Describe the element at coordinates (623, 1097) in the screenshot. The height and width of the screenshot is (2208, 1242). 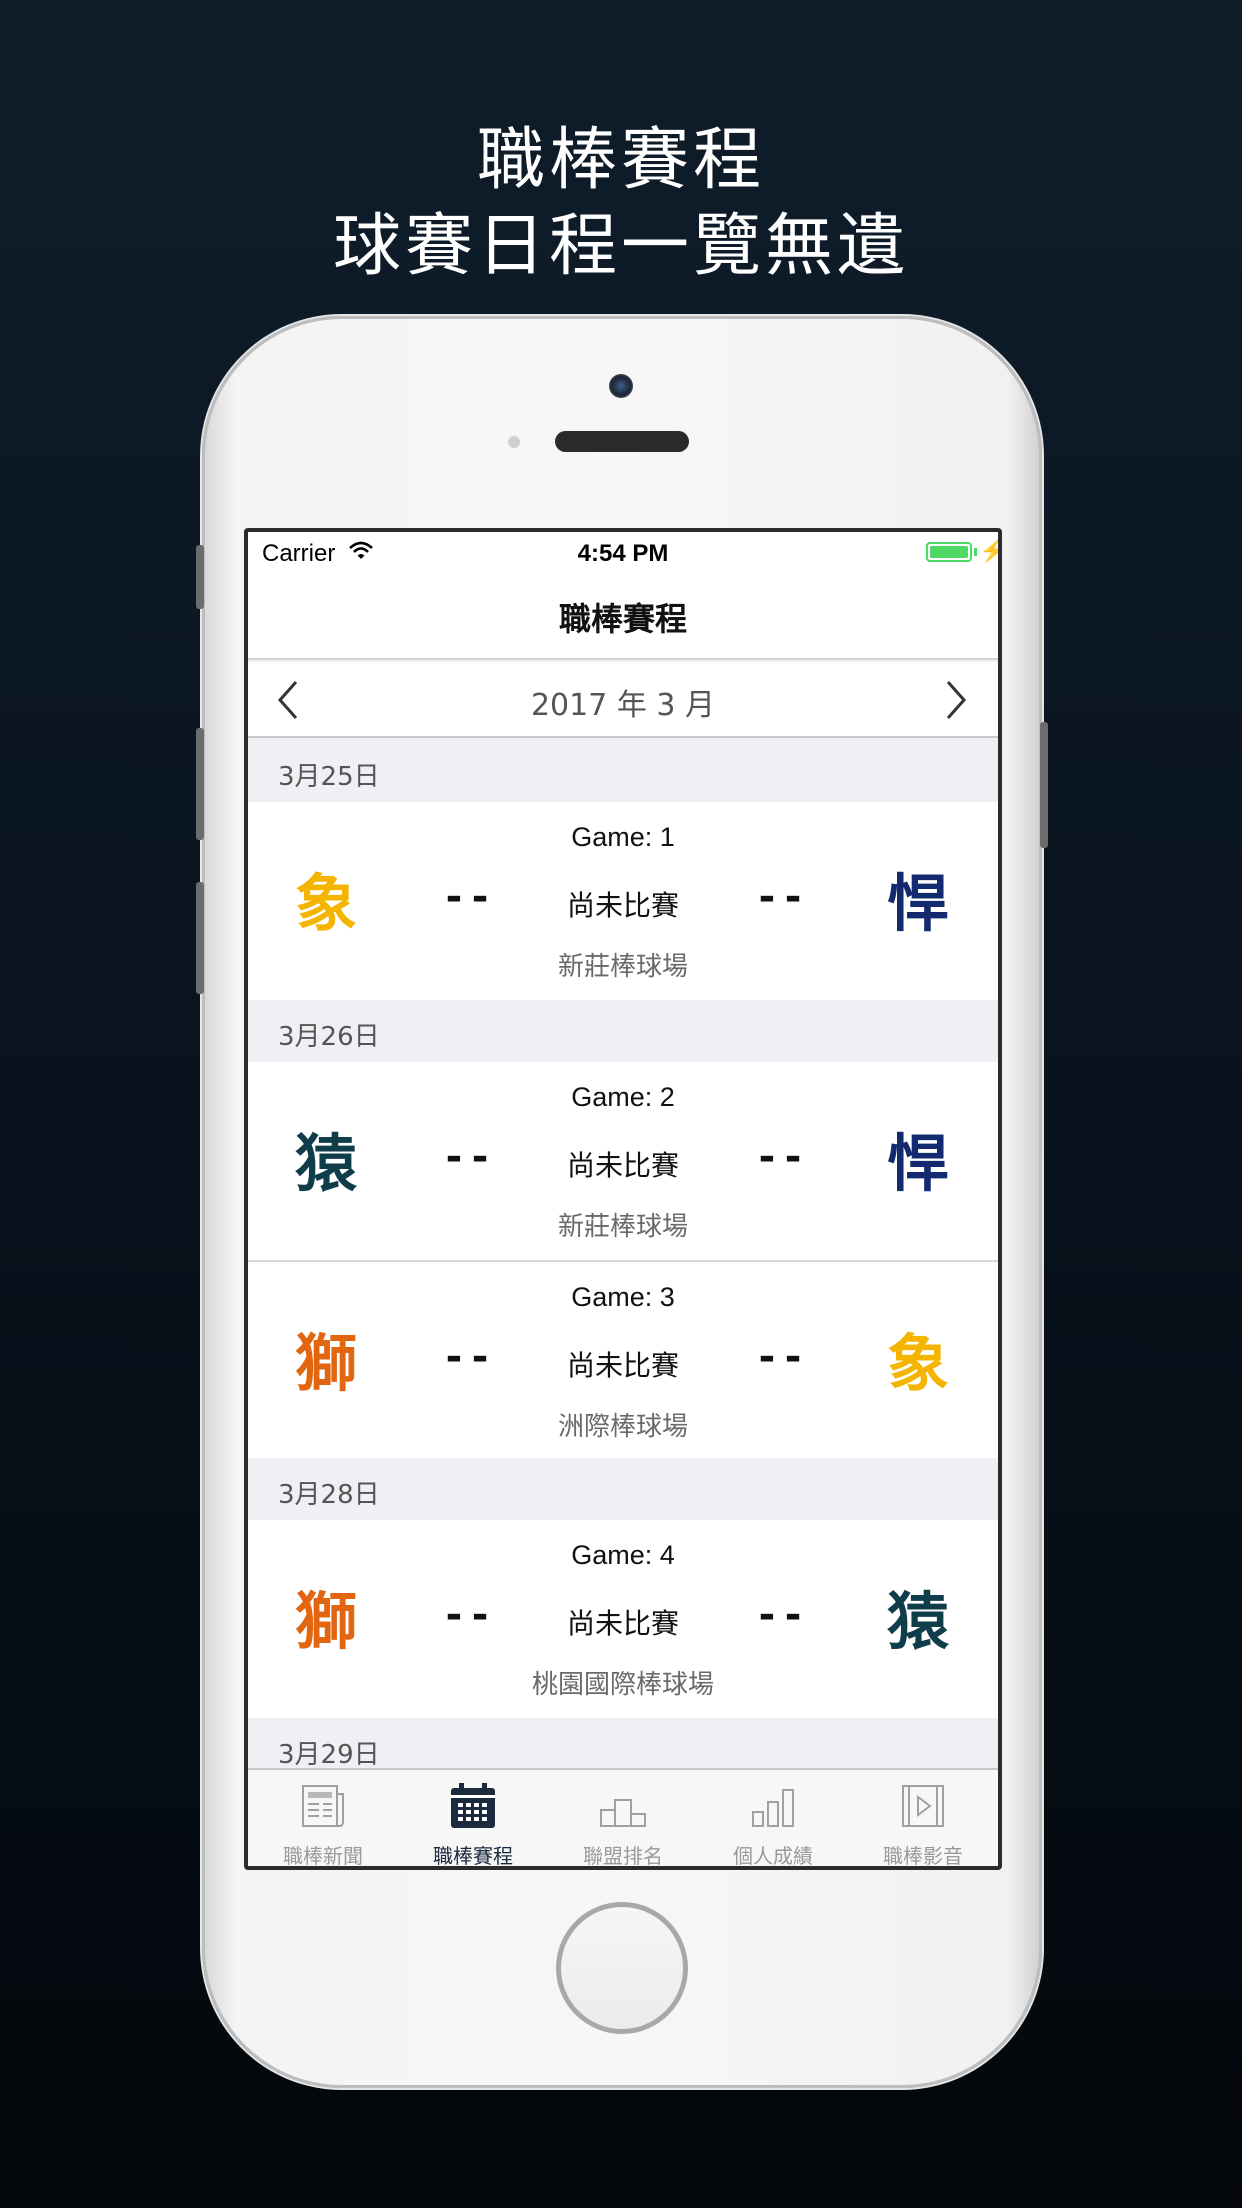
I see `game-number: Game: 2` at that location.